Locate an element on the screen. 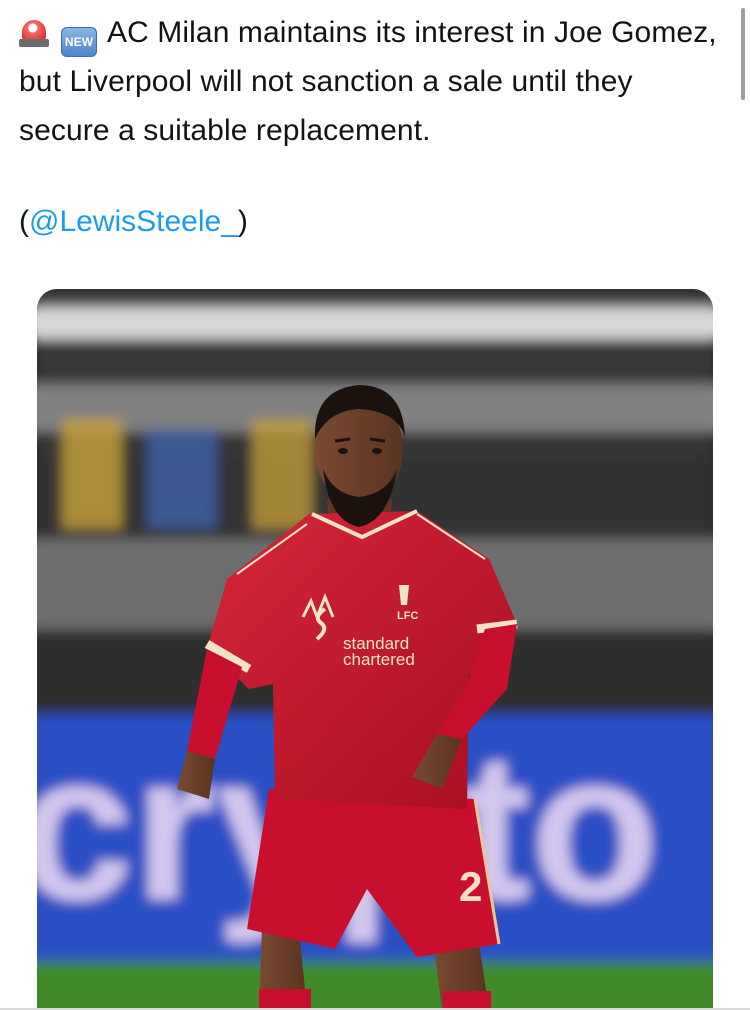 The width and height of the screenshot is (750, 1010). scrollbar is located at coordinates (743, 54).